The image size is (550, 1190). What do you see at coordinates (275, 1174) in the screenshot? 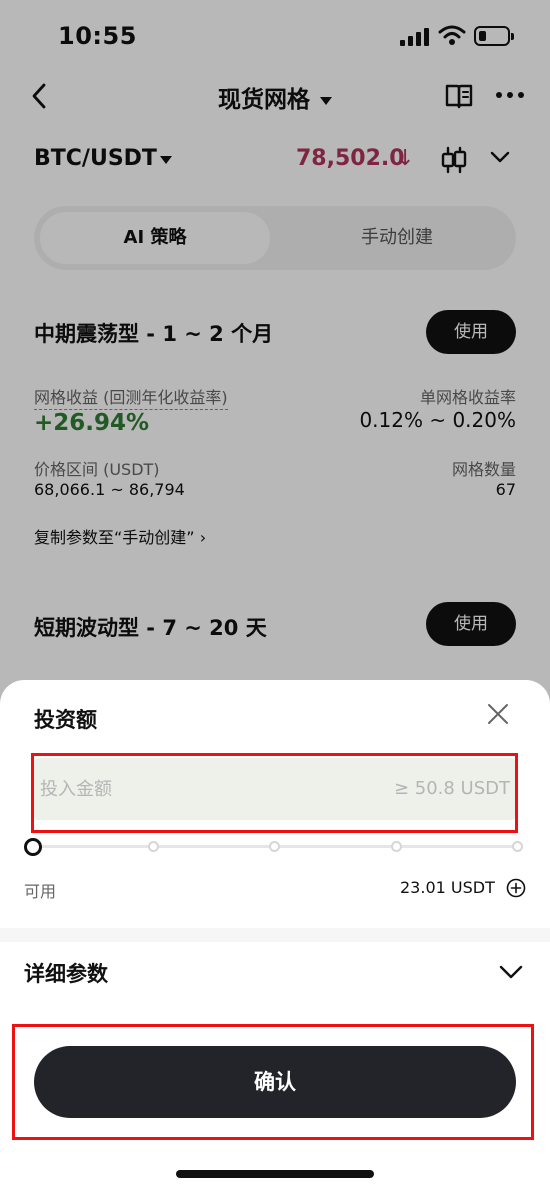
I see `home-indicator` at bounding box center [275, 1174].